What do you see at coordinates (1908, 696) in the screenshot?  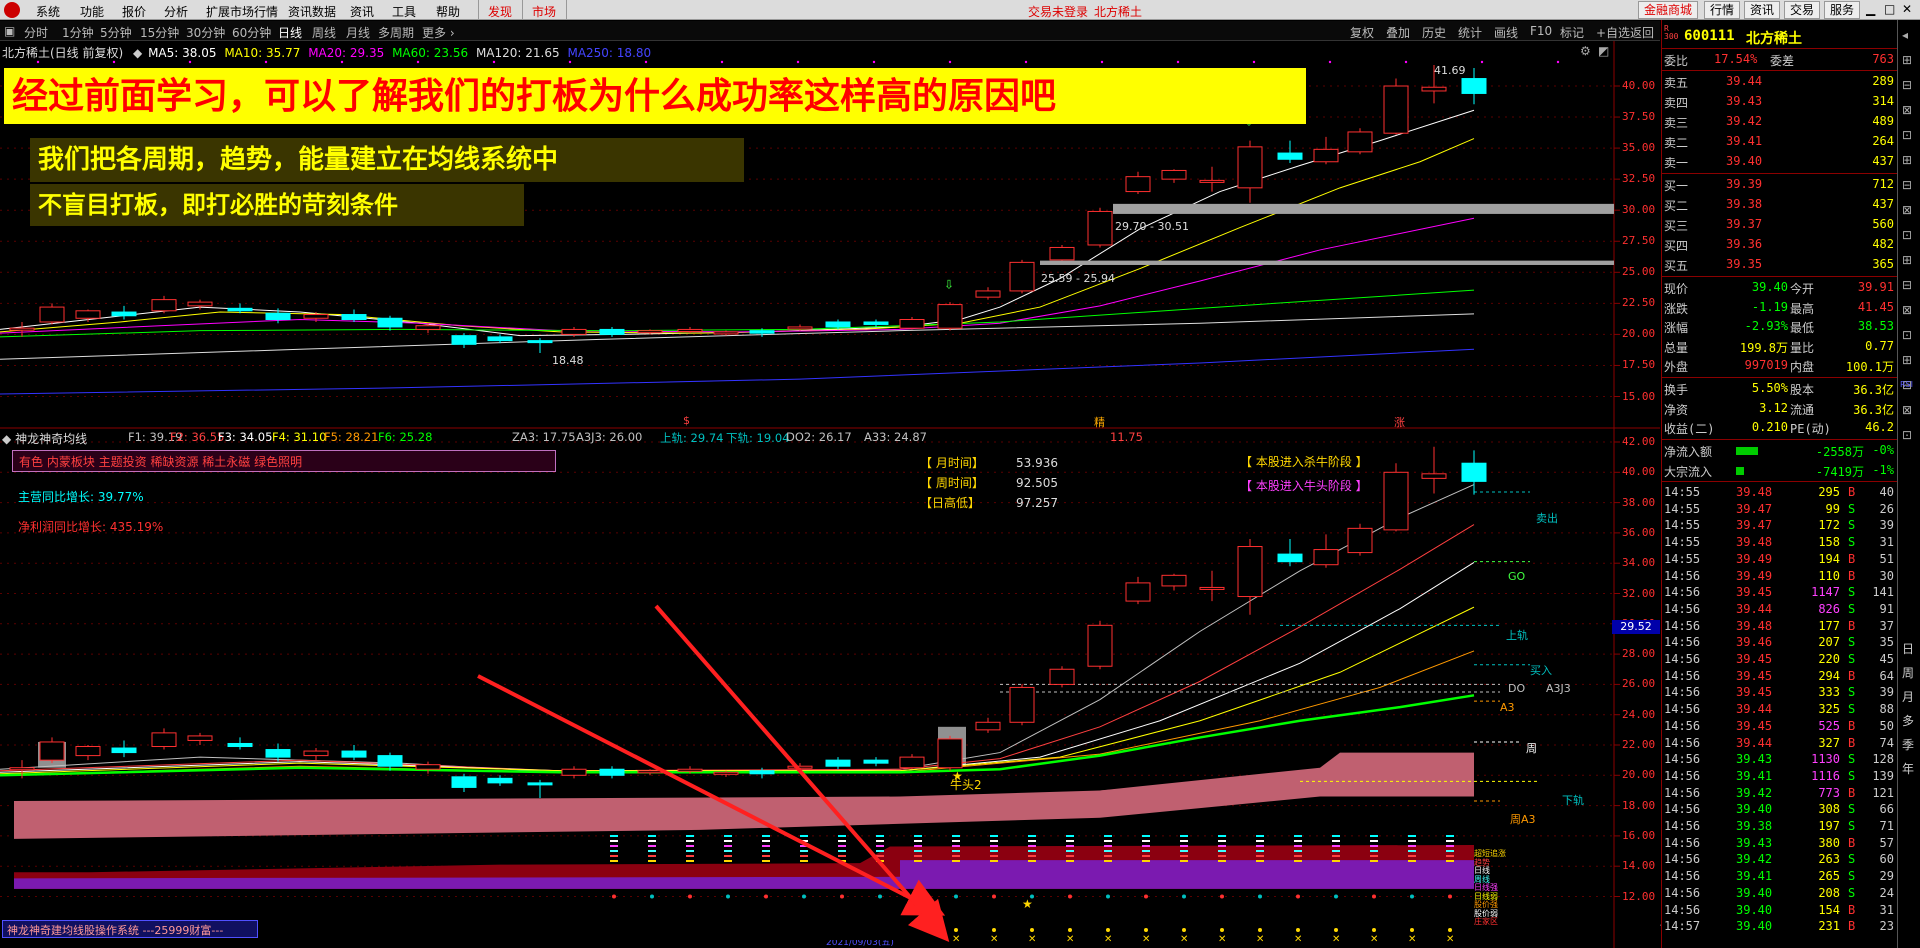 I see `sidebar-period-2: 月` at bounding box center [1908, 696].